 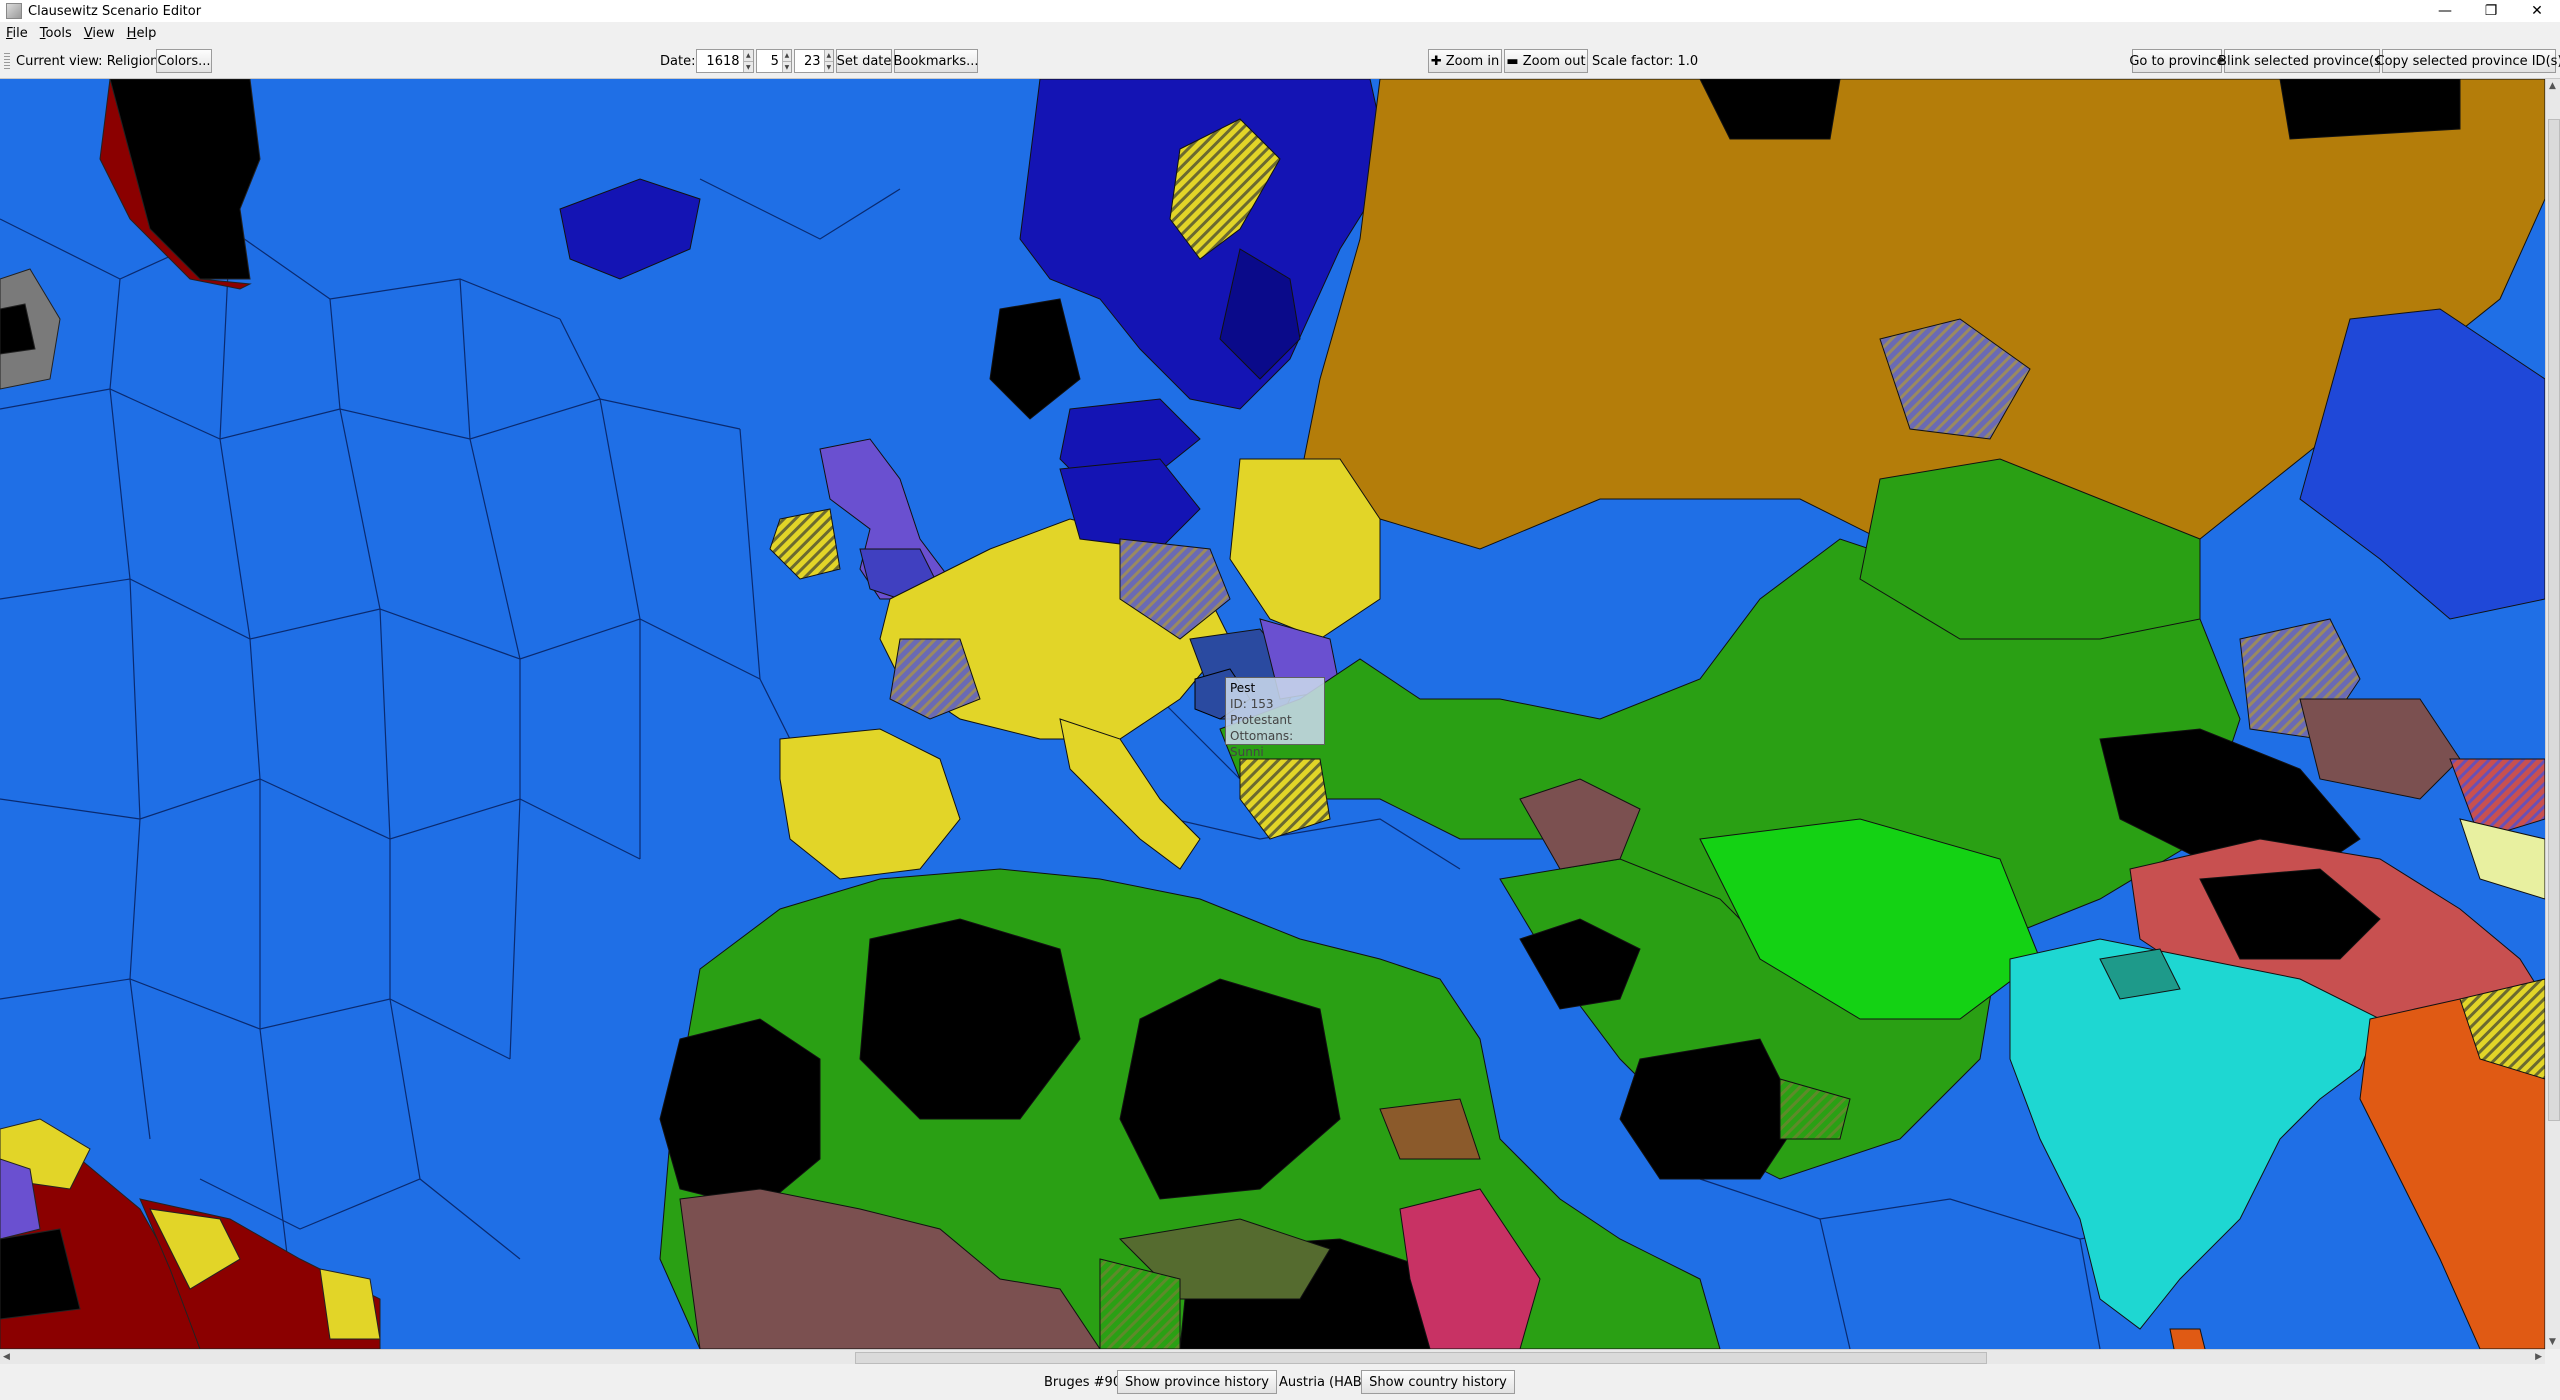 I want to click on americas-region, so click(x=190, y=714).